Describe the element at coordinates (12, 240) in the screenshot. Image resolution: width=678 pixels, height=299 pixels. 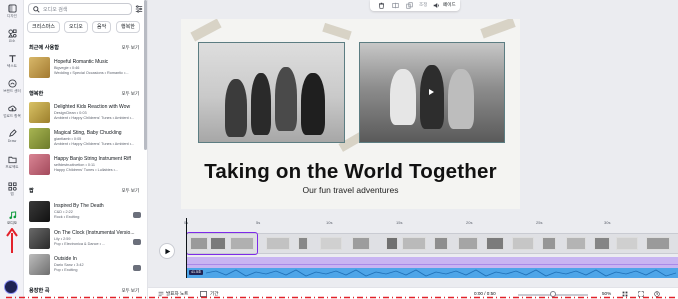
I see `annotation-arrow-icon` at that location.